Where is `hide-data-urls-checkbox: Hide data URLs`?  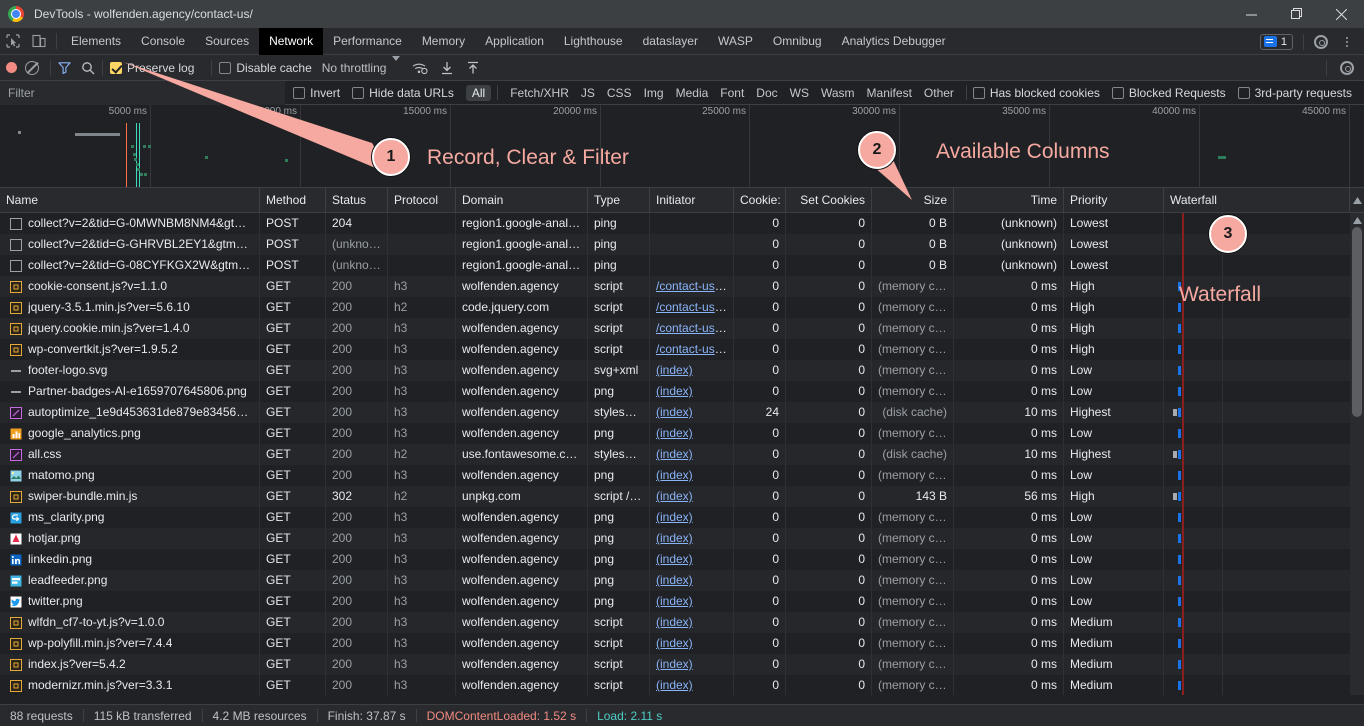 hide-data-urls-checkbox: Hide data URLs is located at coordinates (403, 93).